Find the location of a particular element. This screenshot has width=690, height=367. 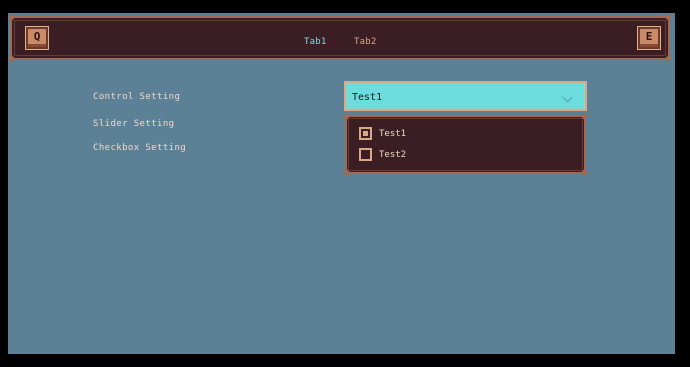

tab-bar: Q Tab1 Tab2 E is located at coordinates (340, 38).